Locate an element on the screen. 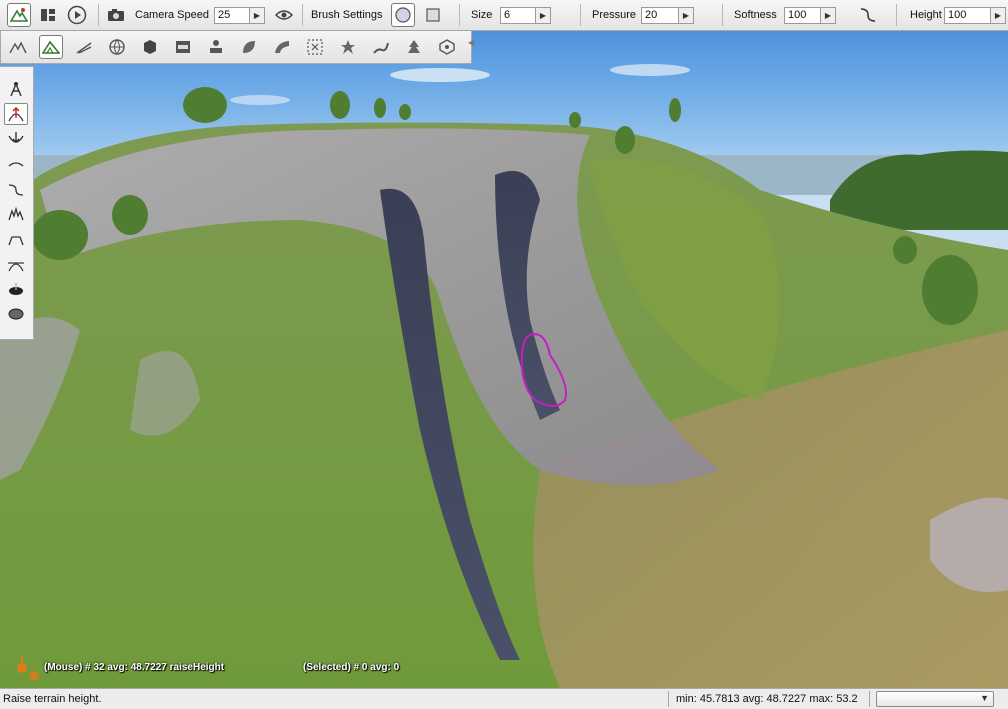  terrain-tool-palette is located at coordinates (17, 203).